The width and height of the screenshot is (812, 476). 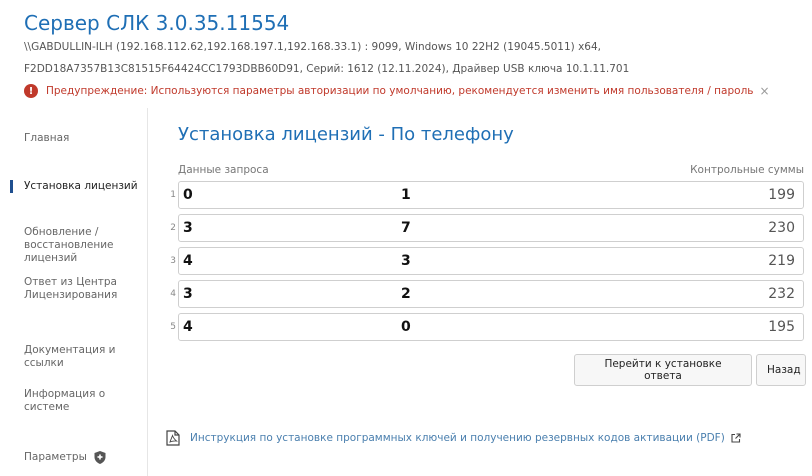 What do you see at coordinates (491, 261) in the screenshot?
I see `request-input: 4 3 219` at bounding box center [491, 261].